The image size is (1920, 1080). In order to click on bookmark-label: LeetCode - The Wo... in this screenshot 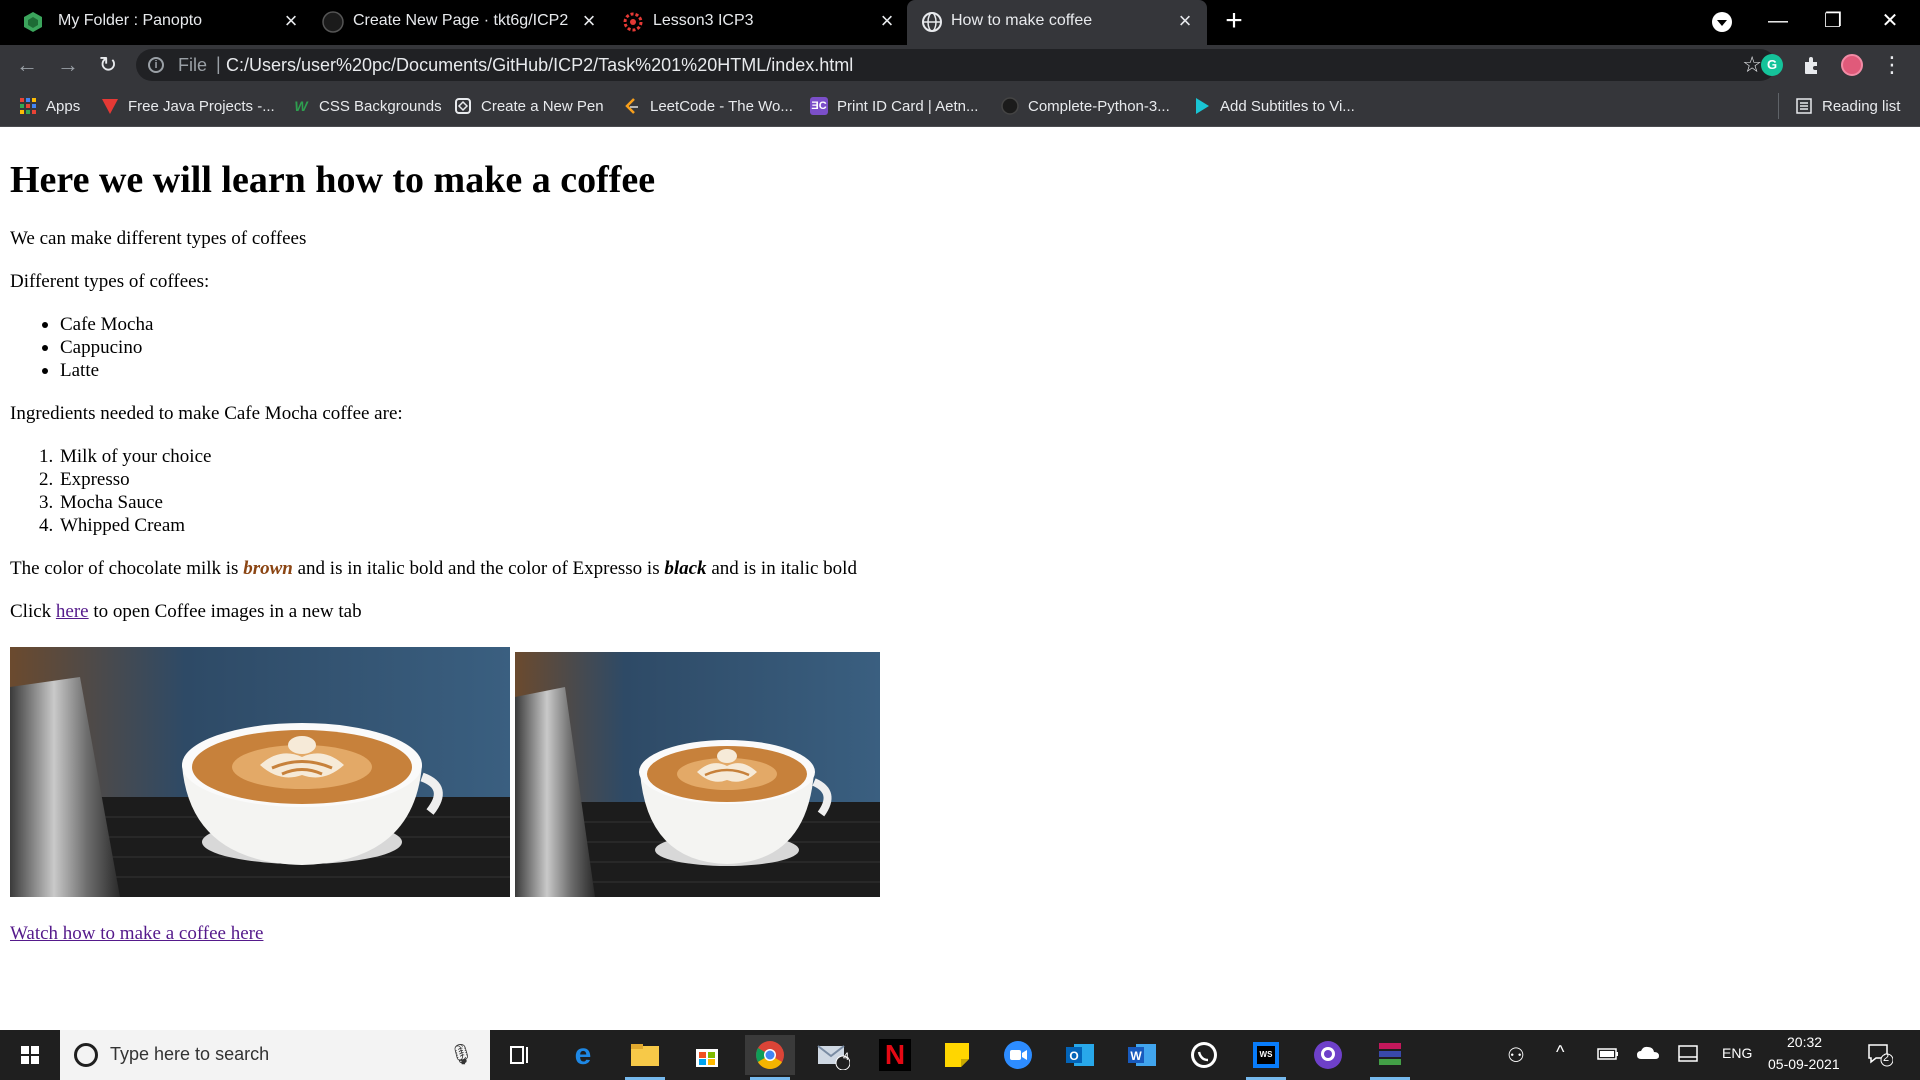, I will do `click(721, 106)`.